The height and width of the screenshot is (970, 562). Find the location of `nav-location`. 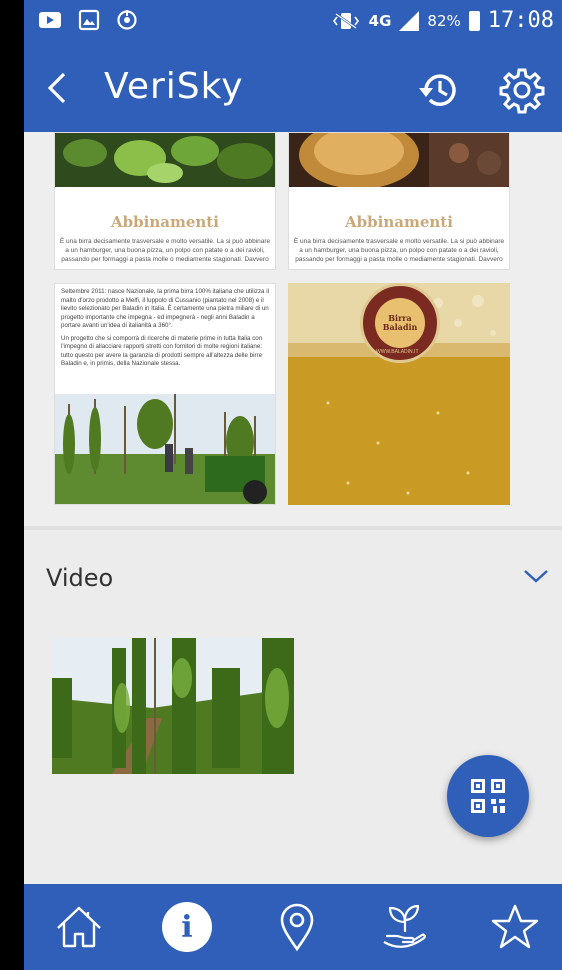

nav-location is located at coordinates (297, 927).